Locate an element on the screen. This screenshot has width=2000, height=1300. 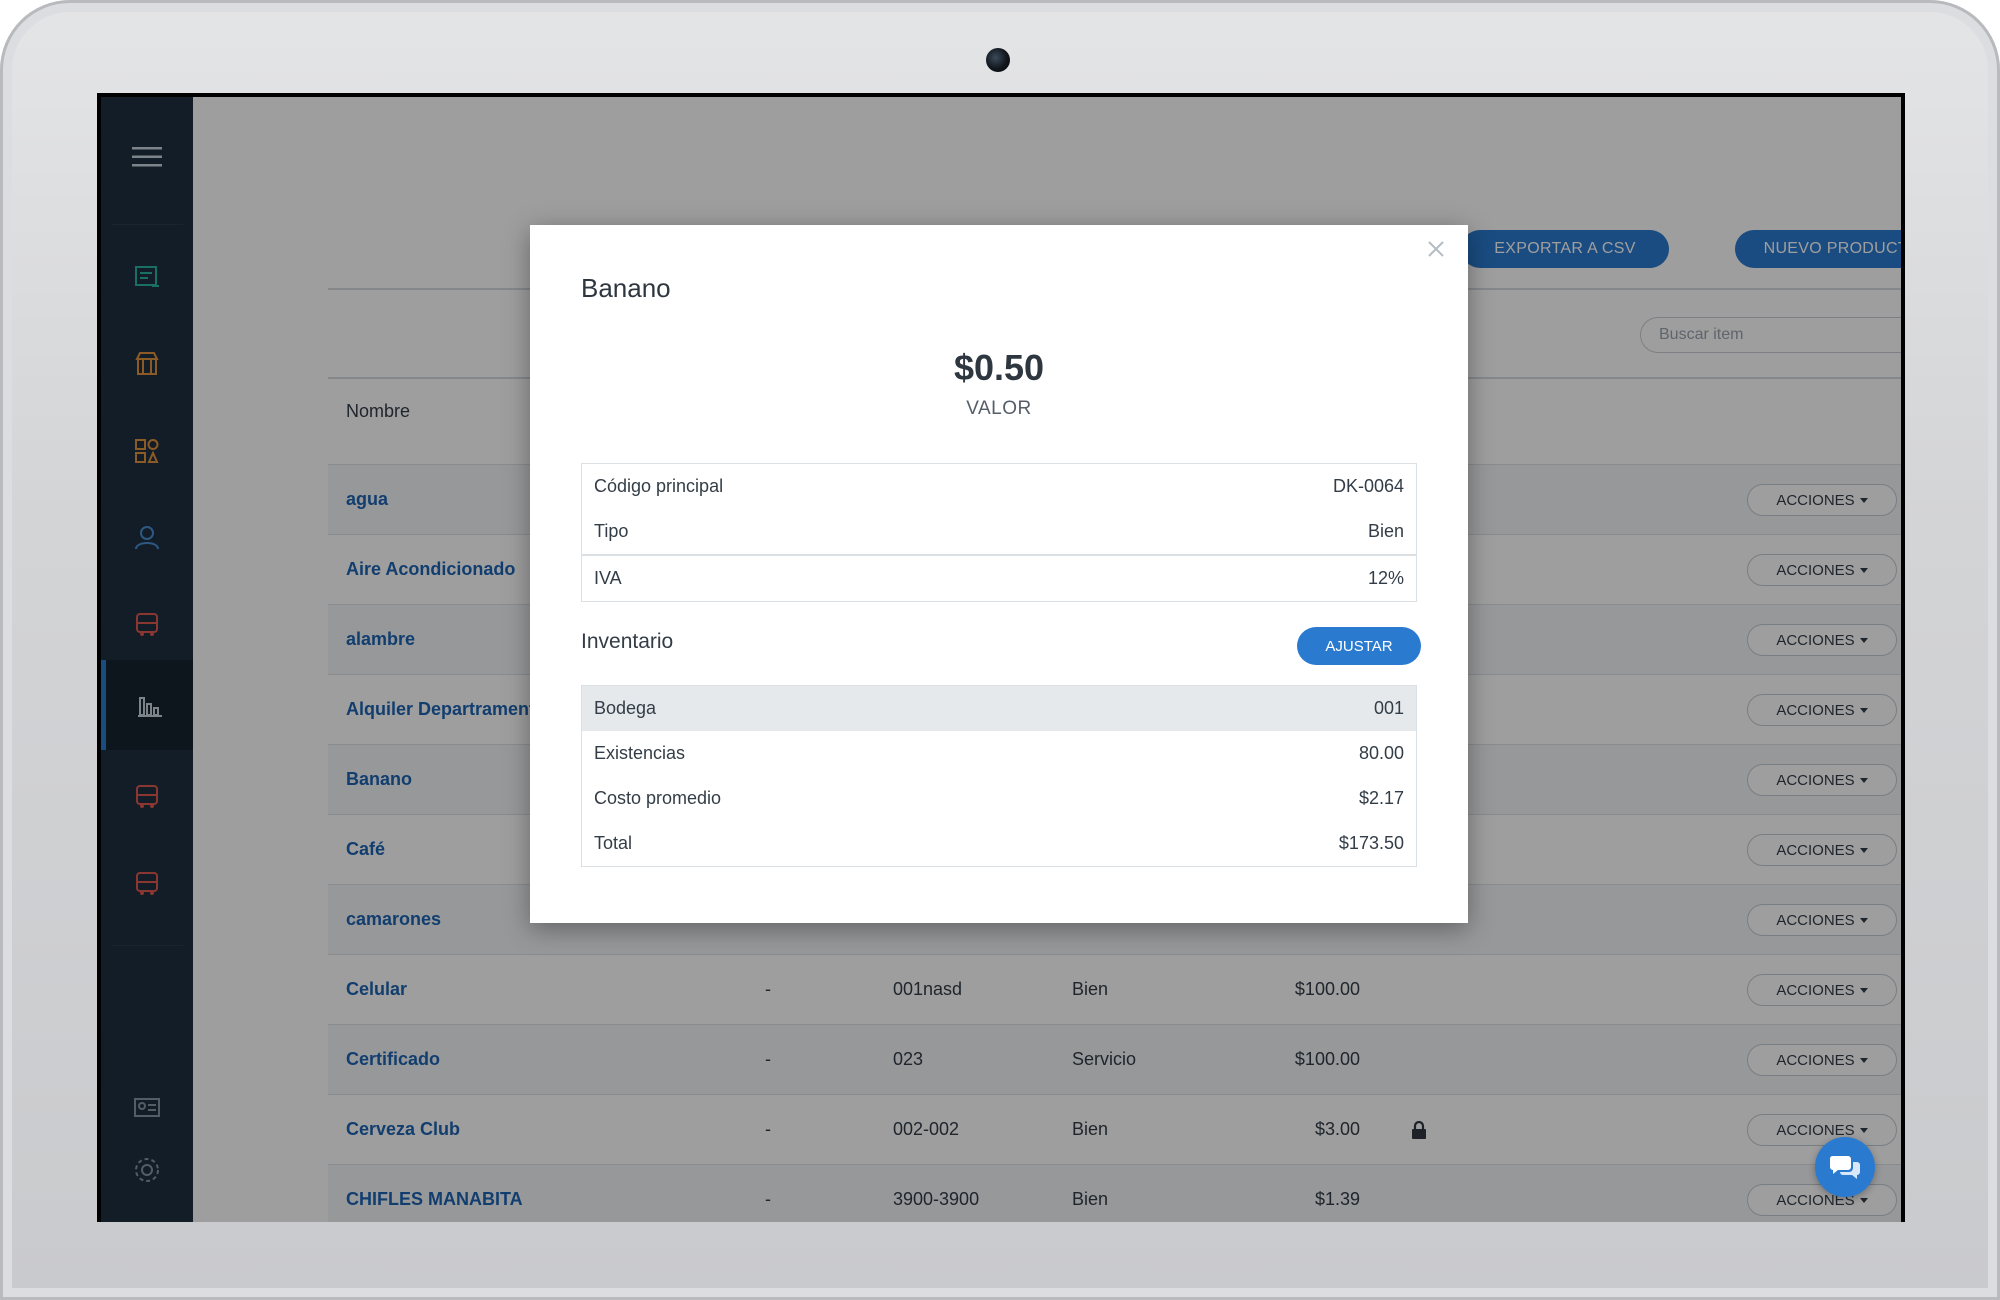
detail-label: Código principal is located at coordinates (659, 486).